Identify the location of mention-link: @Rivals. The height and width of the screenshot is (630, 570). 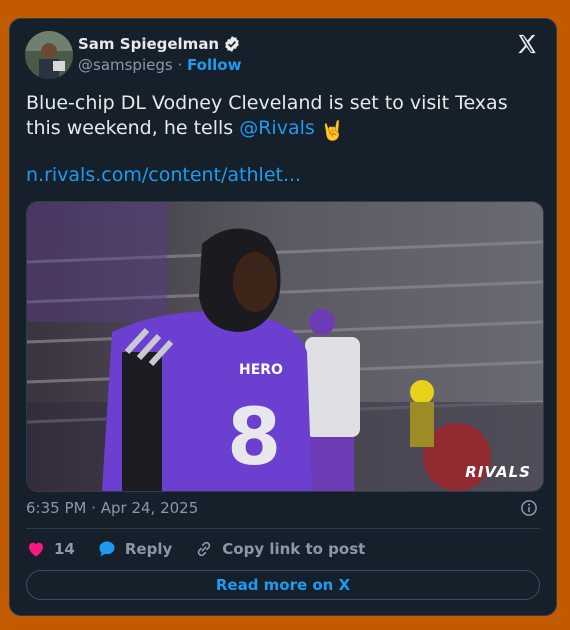
(277, 128).